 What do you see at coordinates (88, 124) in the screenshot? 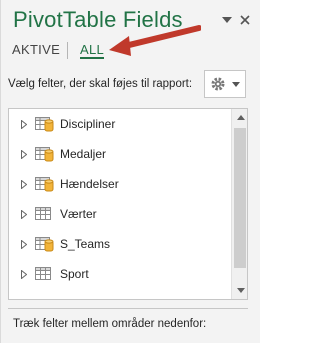
I see `field-label: Discipliner` at bounding box center [88, 124].